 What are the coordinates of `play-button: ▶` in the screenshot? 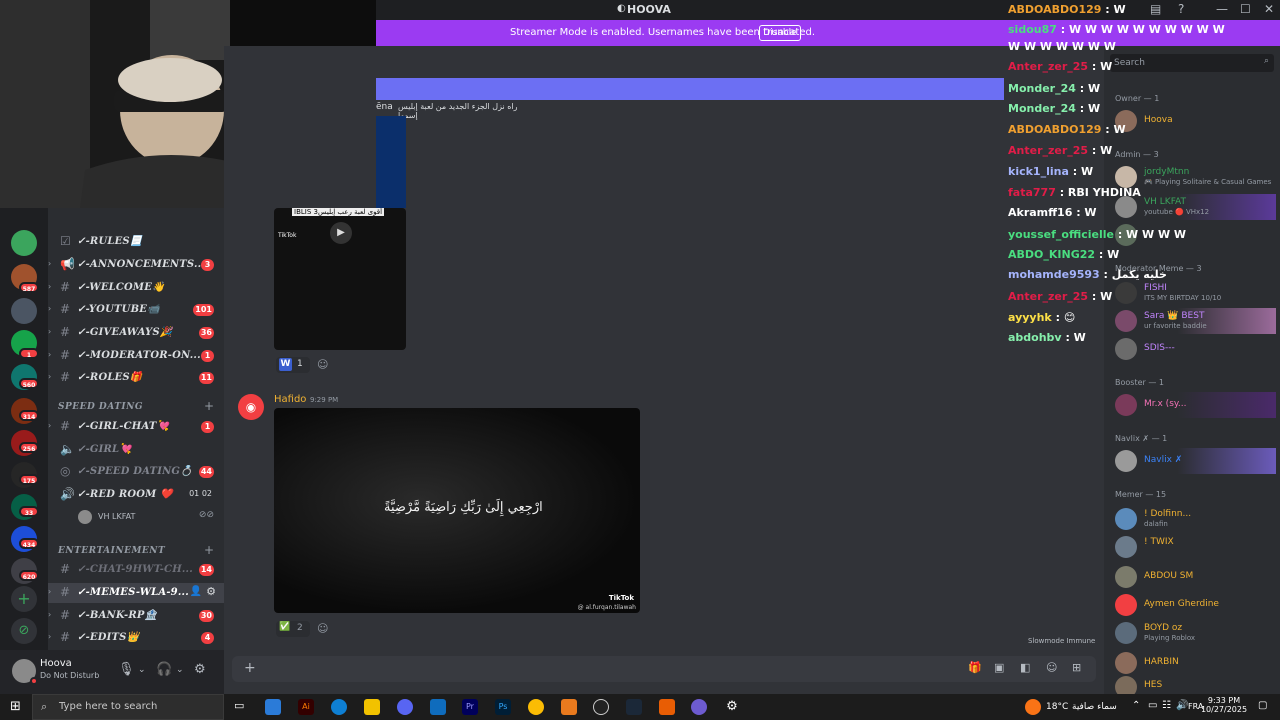 It's located at (341, 233).